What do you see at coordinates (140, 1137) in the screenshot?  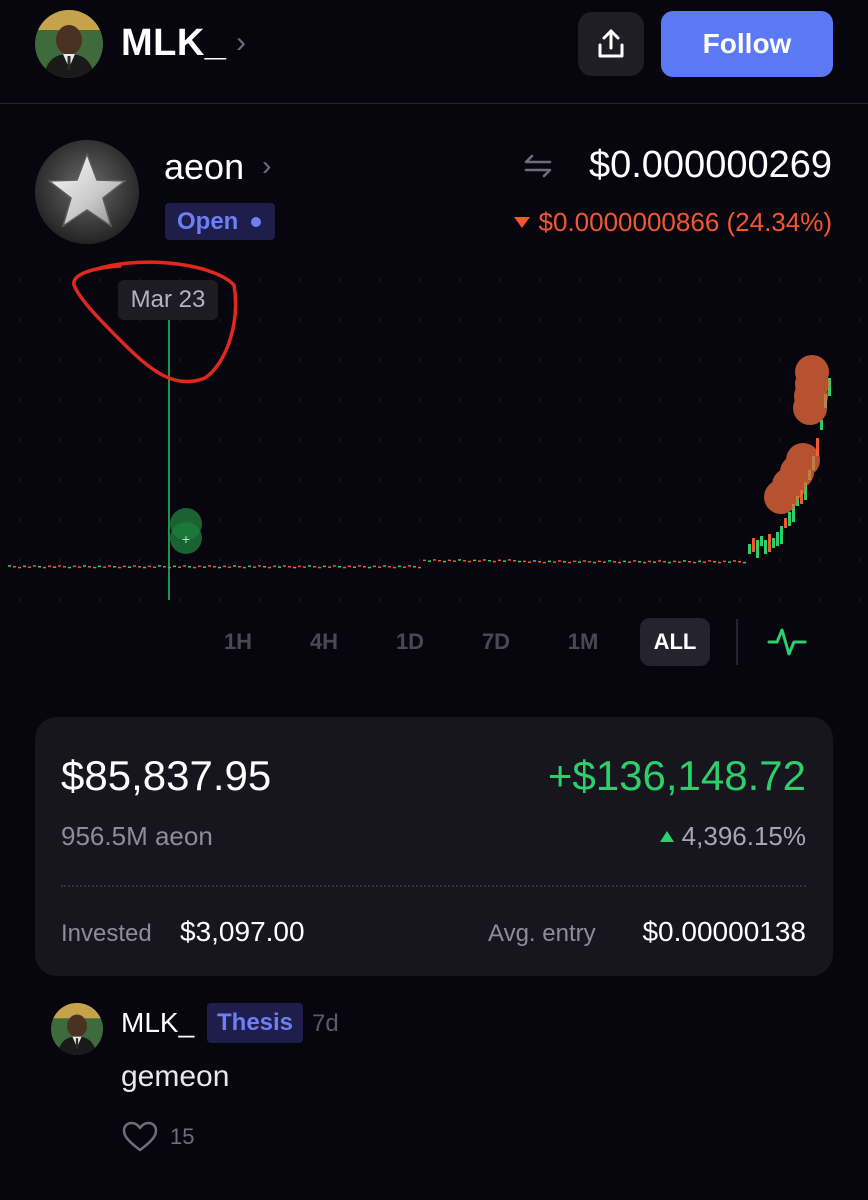 I see `heart-icon` at bounding box center [140, 1137].